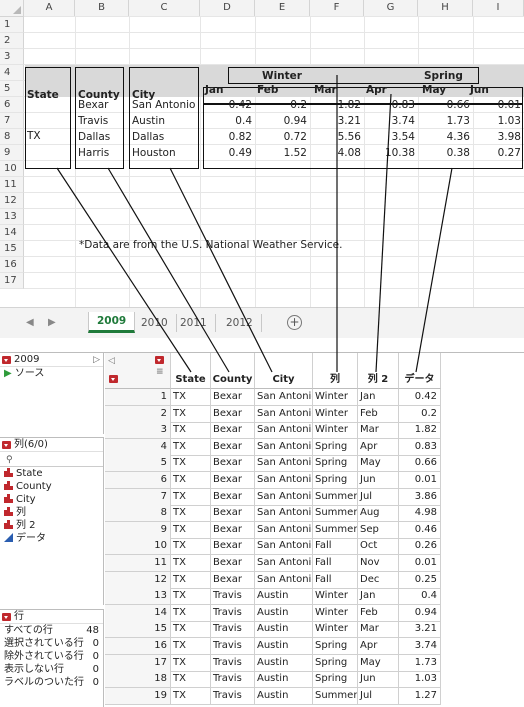 Image resolution: width=524 pixels, height=707 pixels. What do you see at coordinates (12, 137) in the screenshot?
I see `row-header-8: 8` at bounding box center [12, 137].